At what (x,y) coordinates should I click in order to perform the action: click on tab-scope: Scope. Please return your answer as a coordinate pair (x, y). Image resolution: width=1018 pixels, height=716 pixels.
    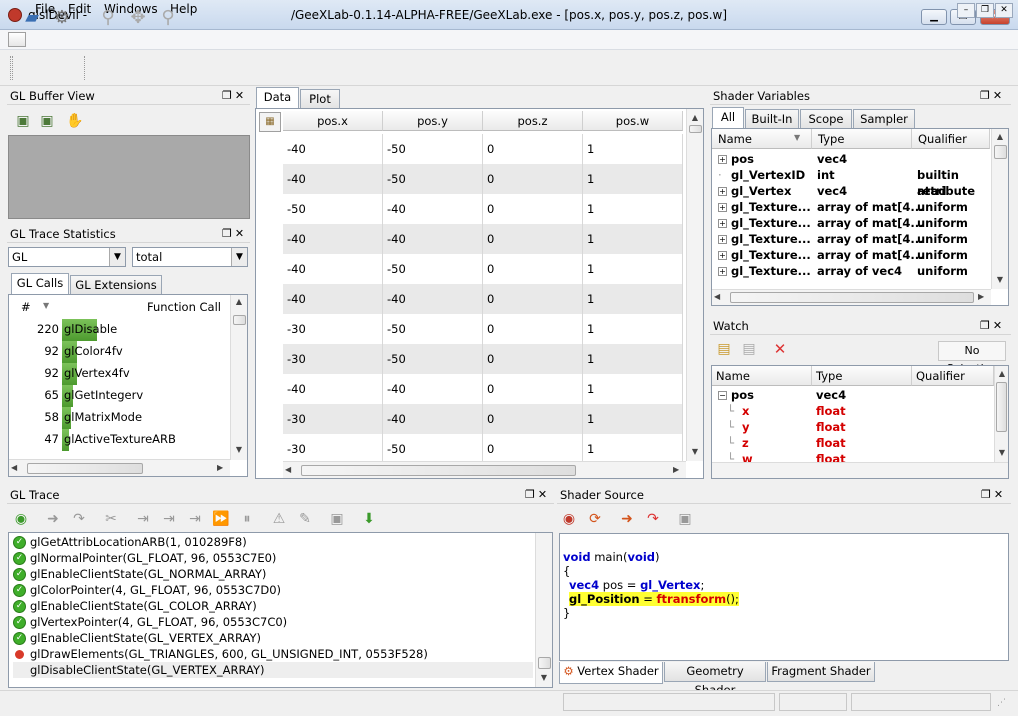
    Looking at the image, I should click on (826, 119).